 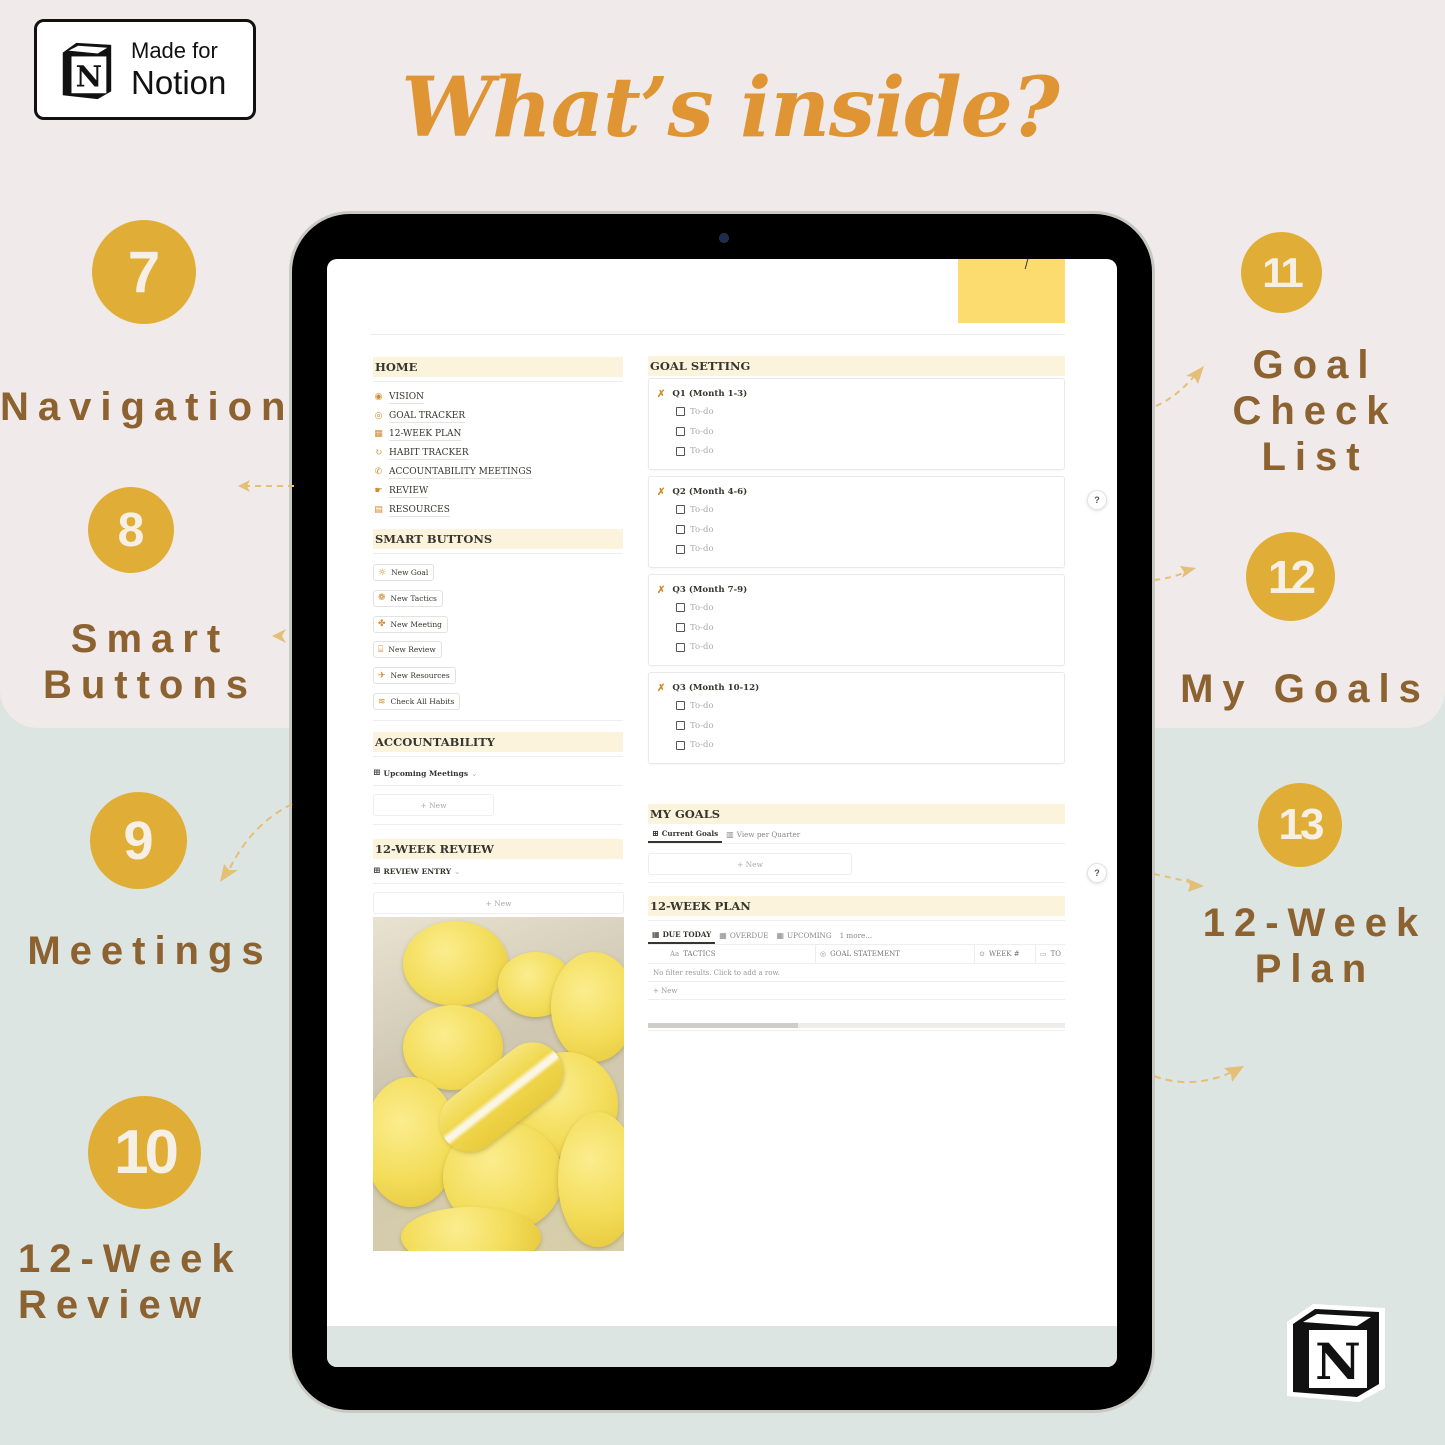 I want to click on nav-link-vision: ◉ VISION, so click(x=498, y=397).